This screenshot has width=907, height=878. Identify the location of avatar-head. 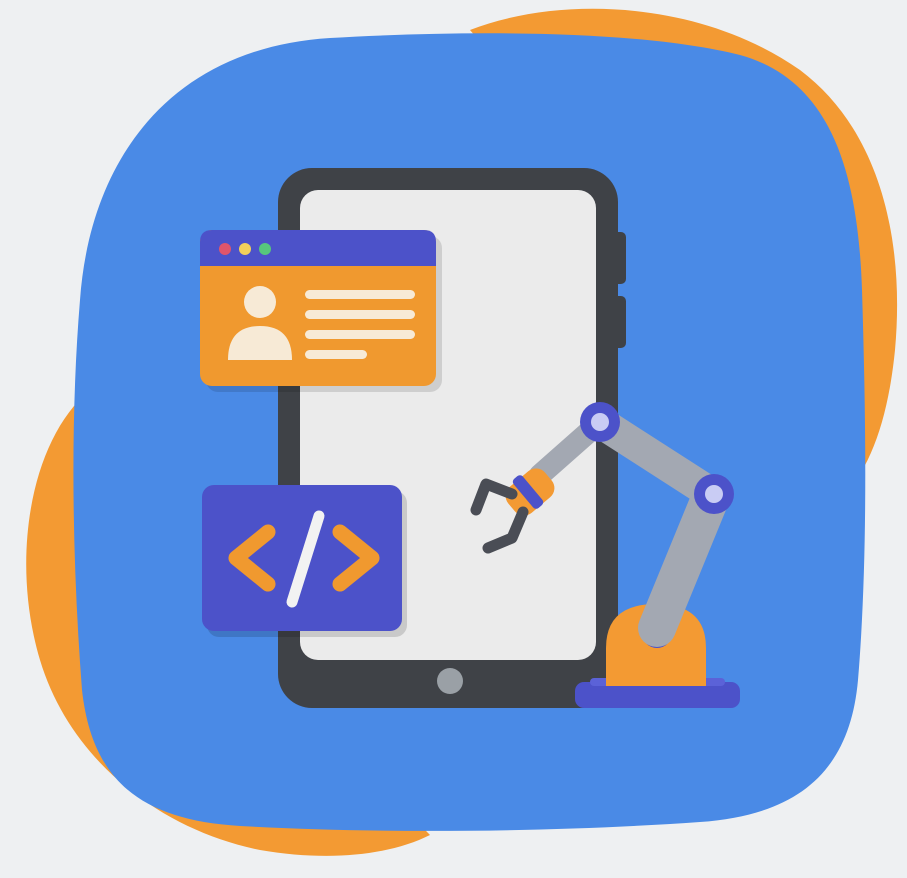
(260, 302).